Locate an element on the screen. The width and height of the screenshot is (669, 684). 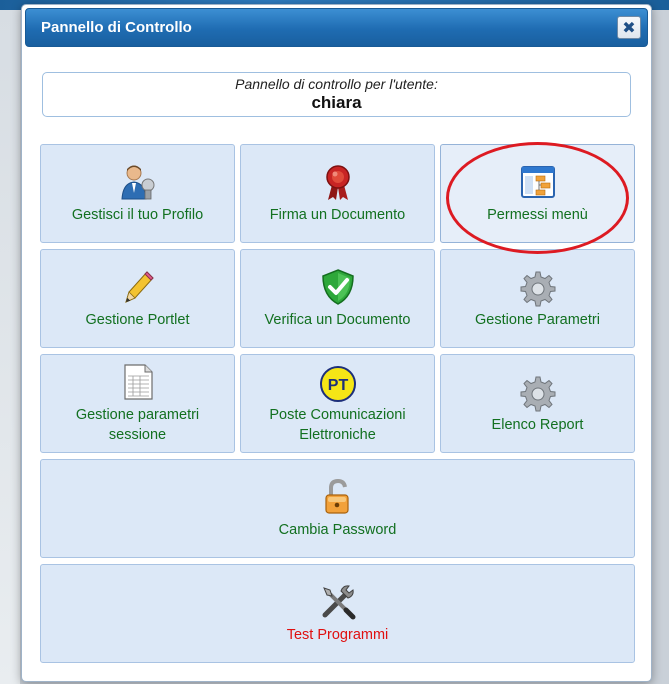
pt-badge-icon: PT is located at coordinates (337, 384).